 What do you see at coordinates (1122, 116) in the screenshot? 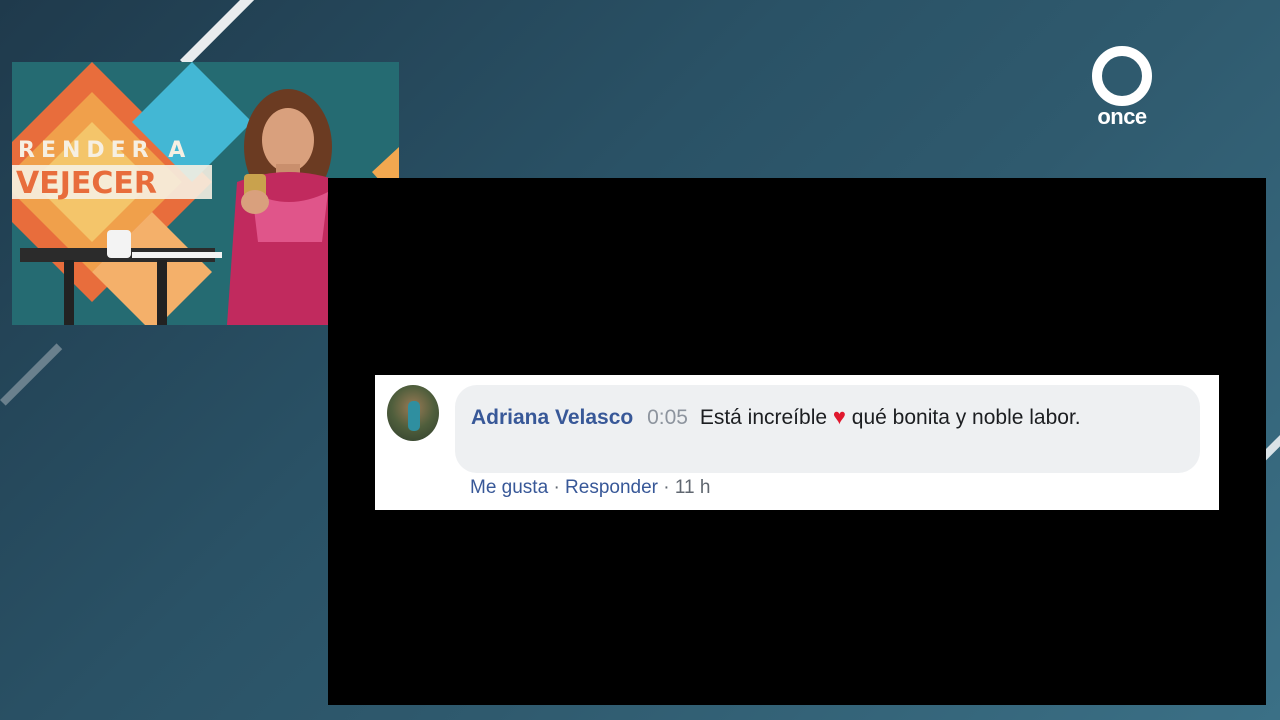
I see `logo-text: once` at bounding box center [1122, 116].